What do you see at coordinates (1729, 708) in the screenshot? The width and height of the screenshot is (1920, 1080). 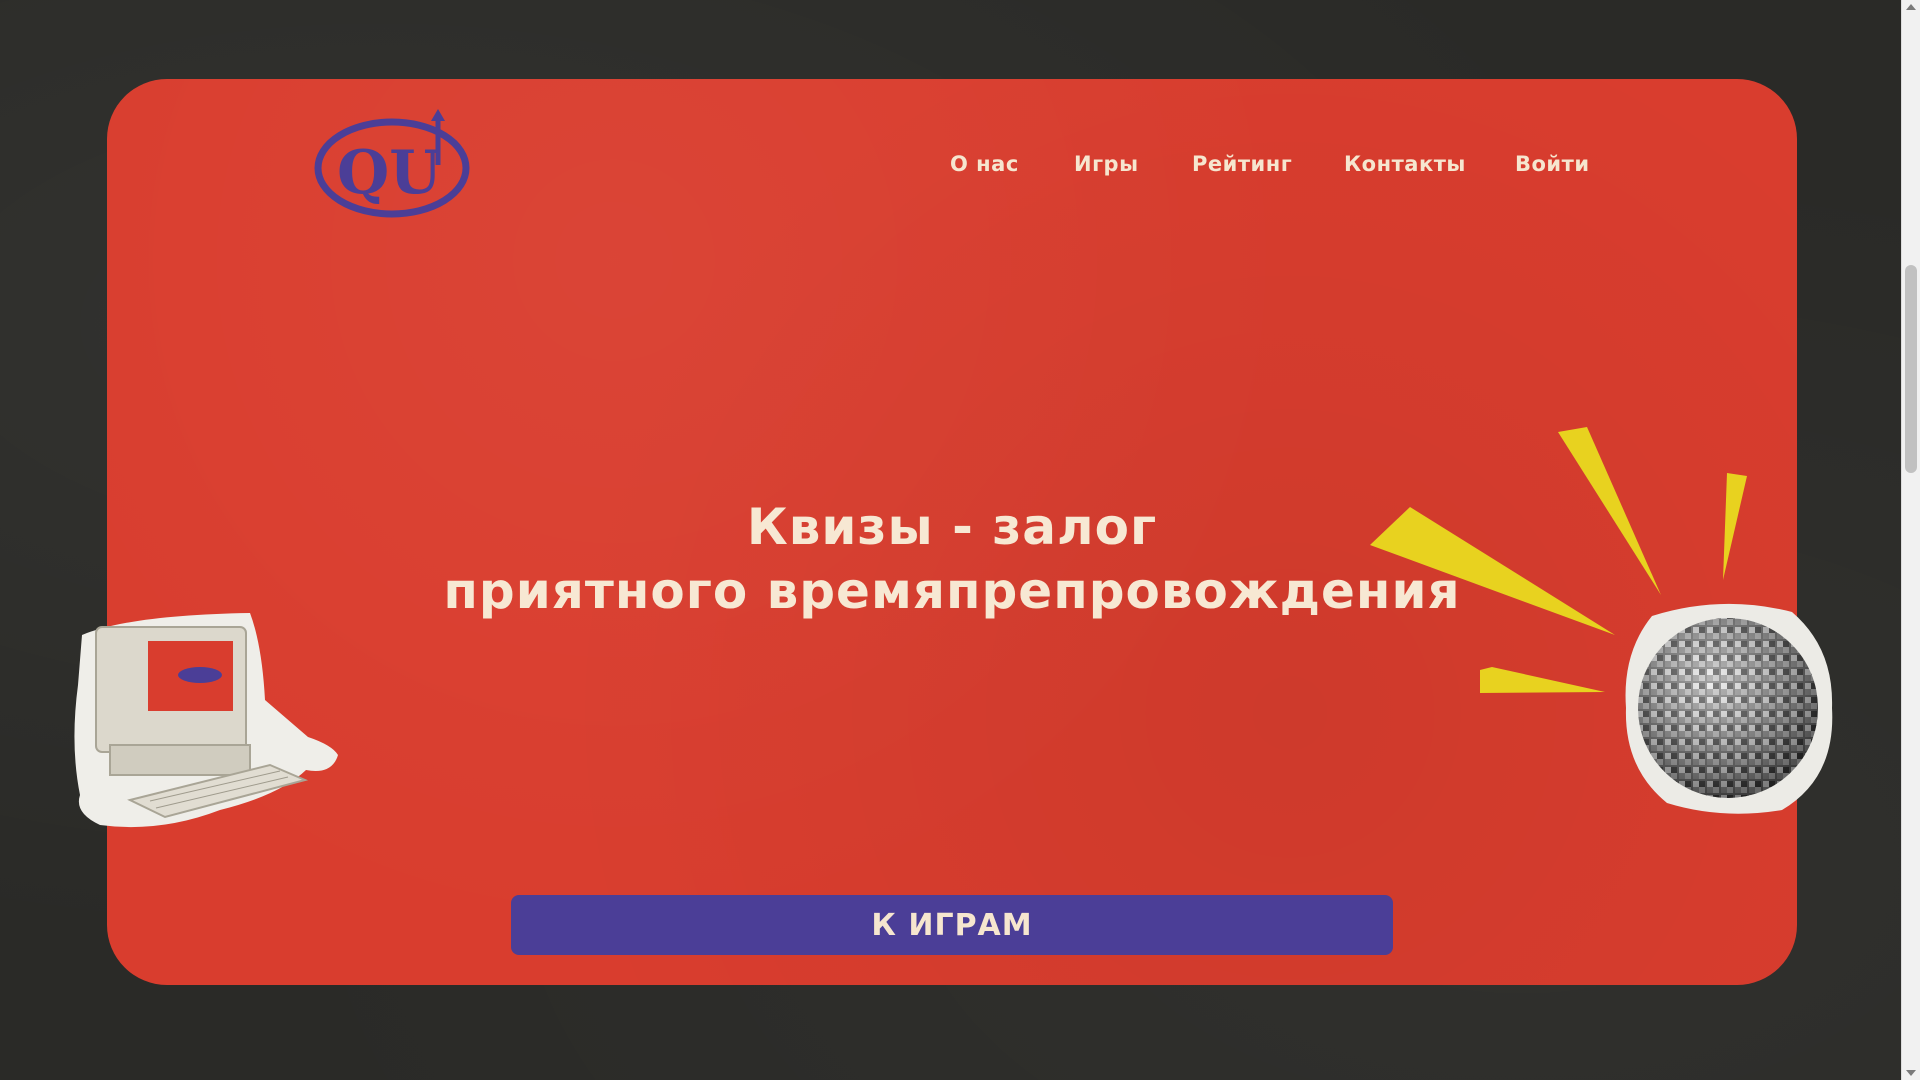 I see `disco-ball-icon` at bounding box center [1729, 708].